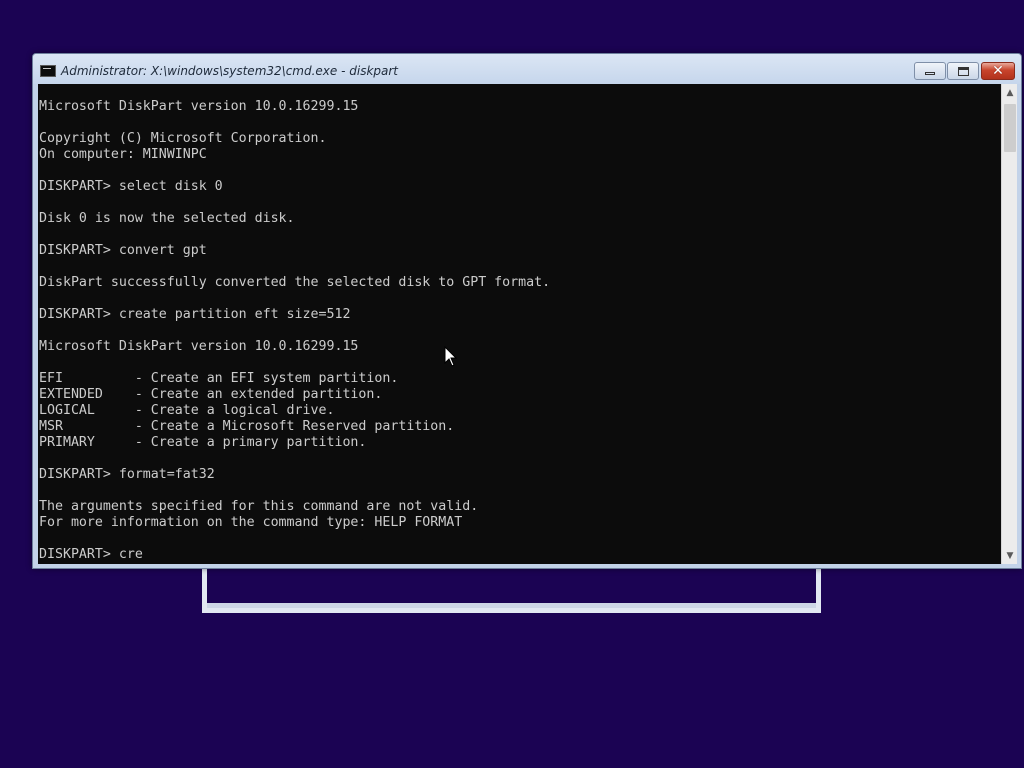 This screenshot has height=768, width=1024. I want to click on close-icon: ✕, so click(998, 71).